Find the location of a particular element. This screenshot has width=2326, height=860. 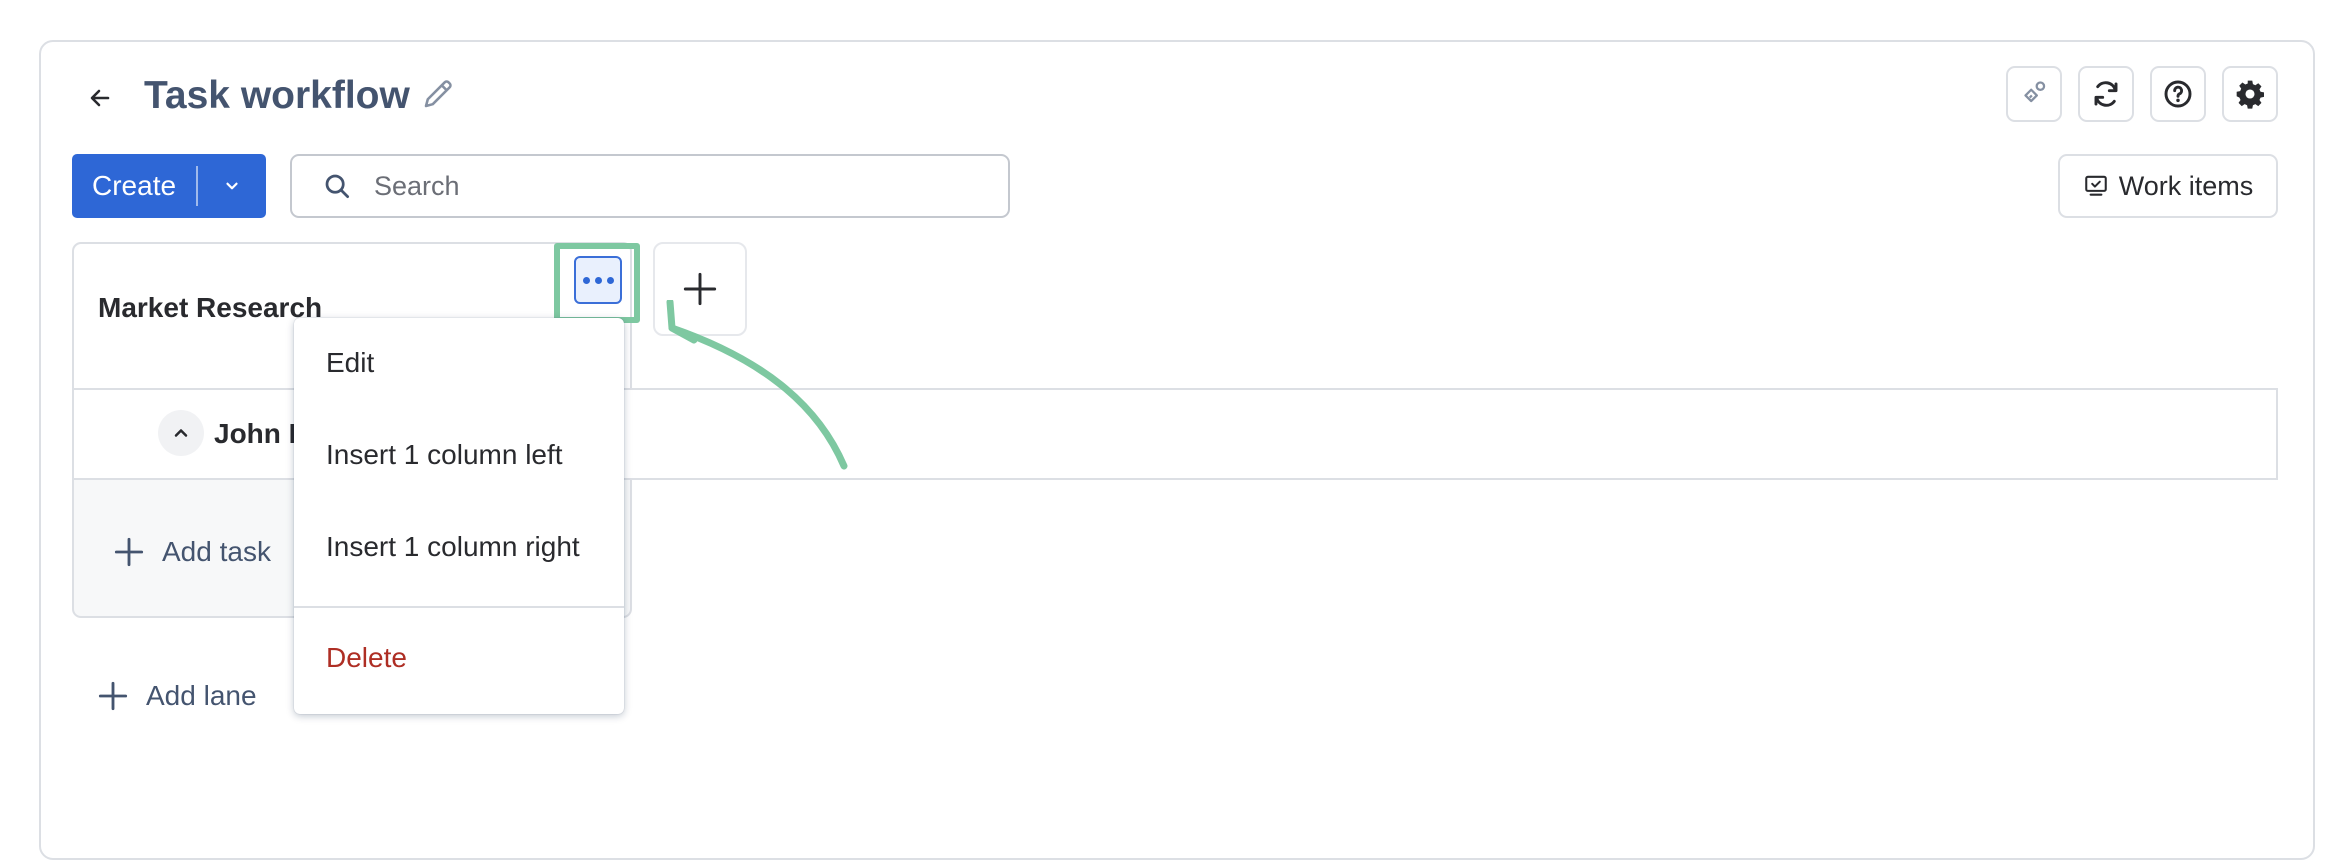

refresh-button is located at coordinates (2106, 94).